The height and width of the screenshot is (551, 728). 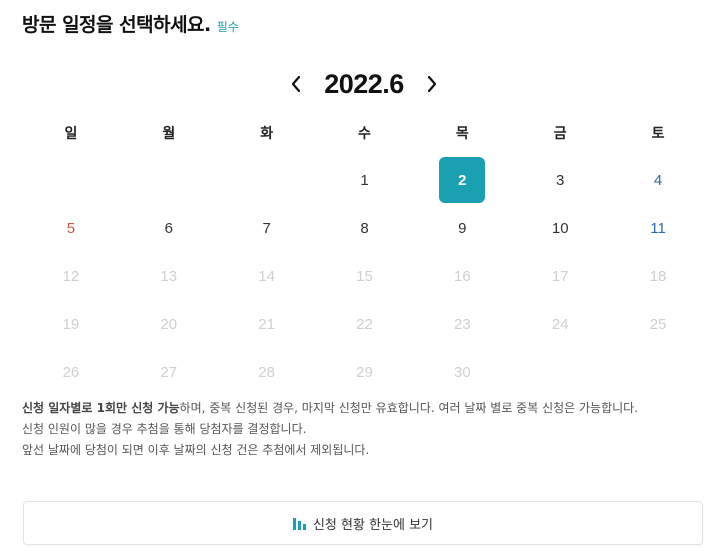 I want to click on calendar-day: 17, so click(x=560, y=276).